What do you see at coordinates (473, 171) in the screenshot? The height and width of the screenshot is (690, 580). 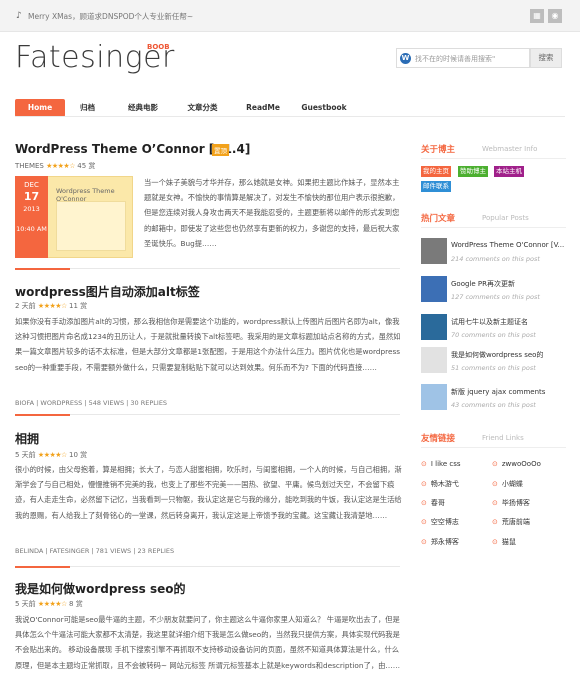 I see `tag-sponsor: 赞助博主` at bounding box center [473, 171].